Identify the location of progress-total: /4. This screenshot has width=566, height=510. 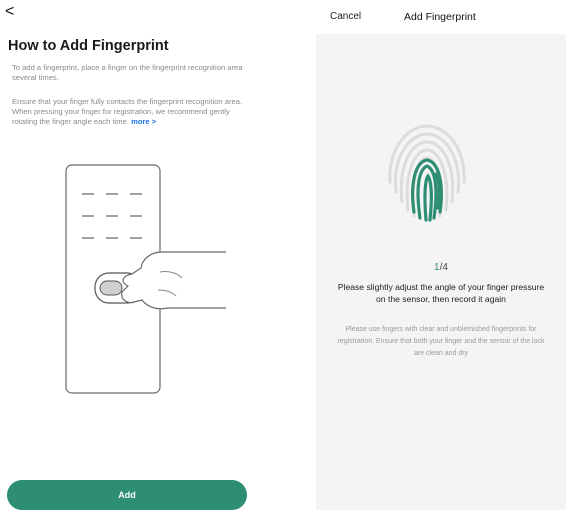
(443, 267).